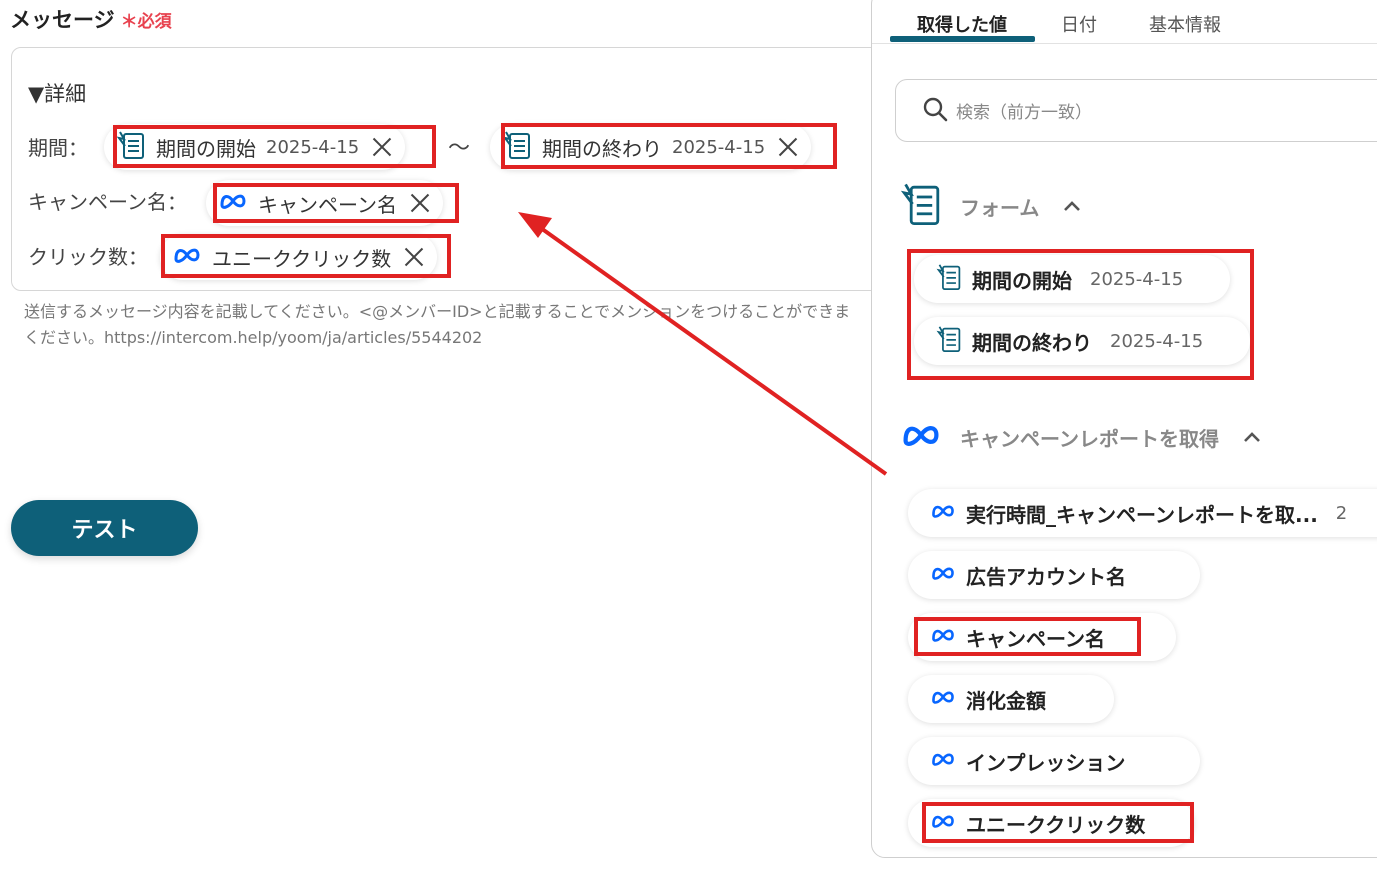 This screenshot has height=883, width=1377. What do you see at coordinates (57, 93) in the screenshot?
I see `detail-toggle: ▼詳細` at bounding box center [57, 93].